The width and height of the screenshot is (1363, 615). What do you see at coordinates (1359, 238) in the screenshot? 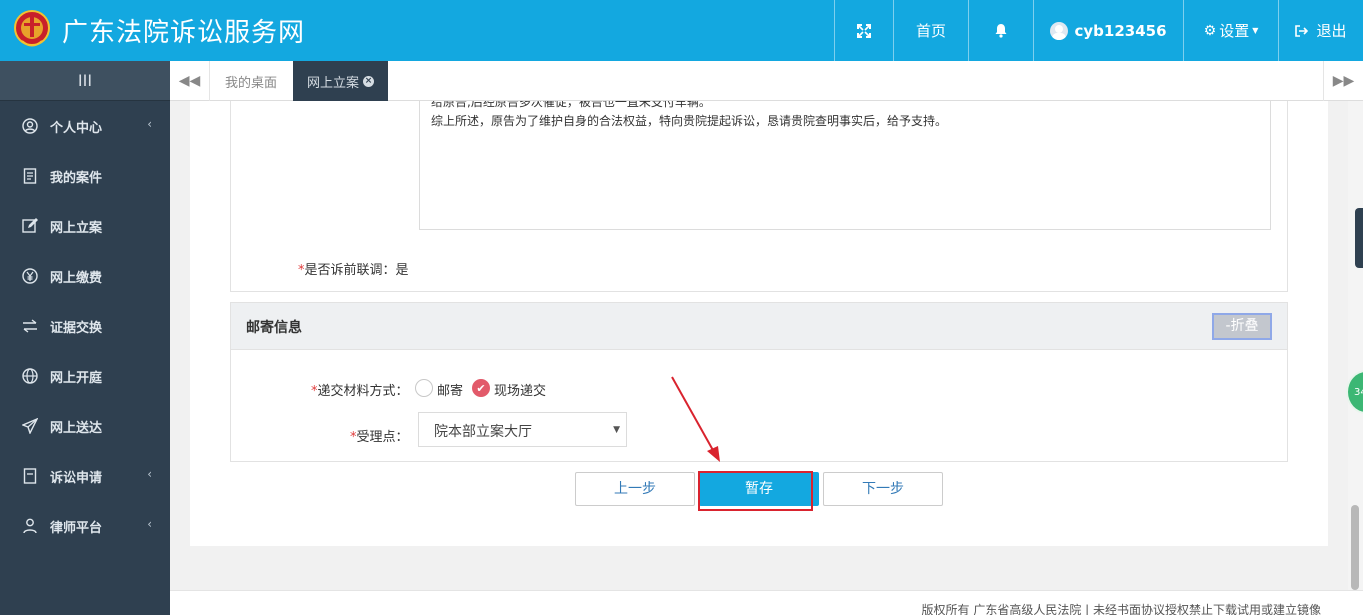
I see `side-float-widget` at bounding box center [1359, 238].